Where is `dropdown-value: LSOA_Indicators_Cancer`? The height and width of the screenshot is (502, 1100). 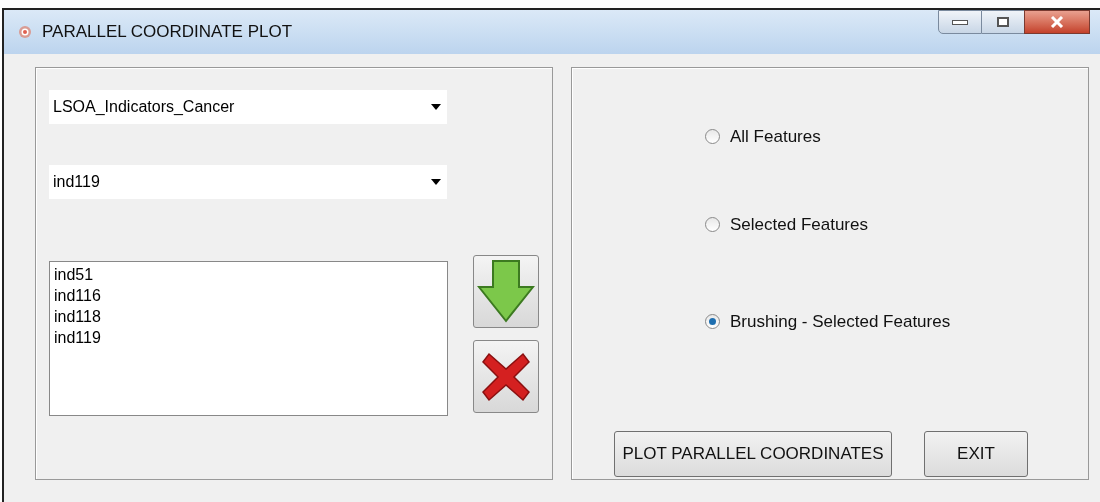
dropdown-value: LSOA_Indicators_Cancer is located at coordinates (144, 107).